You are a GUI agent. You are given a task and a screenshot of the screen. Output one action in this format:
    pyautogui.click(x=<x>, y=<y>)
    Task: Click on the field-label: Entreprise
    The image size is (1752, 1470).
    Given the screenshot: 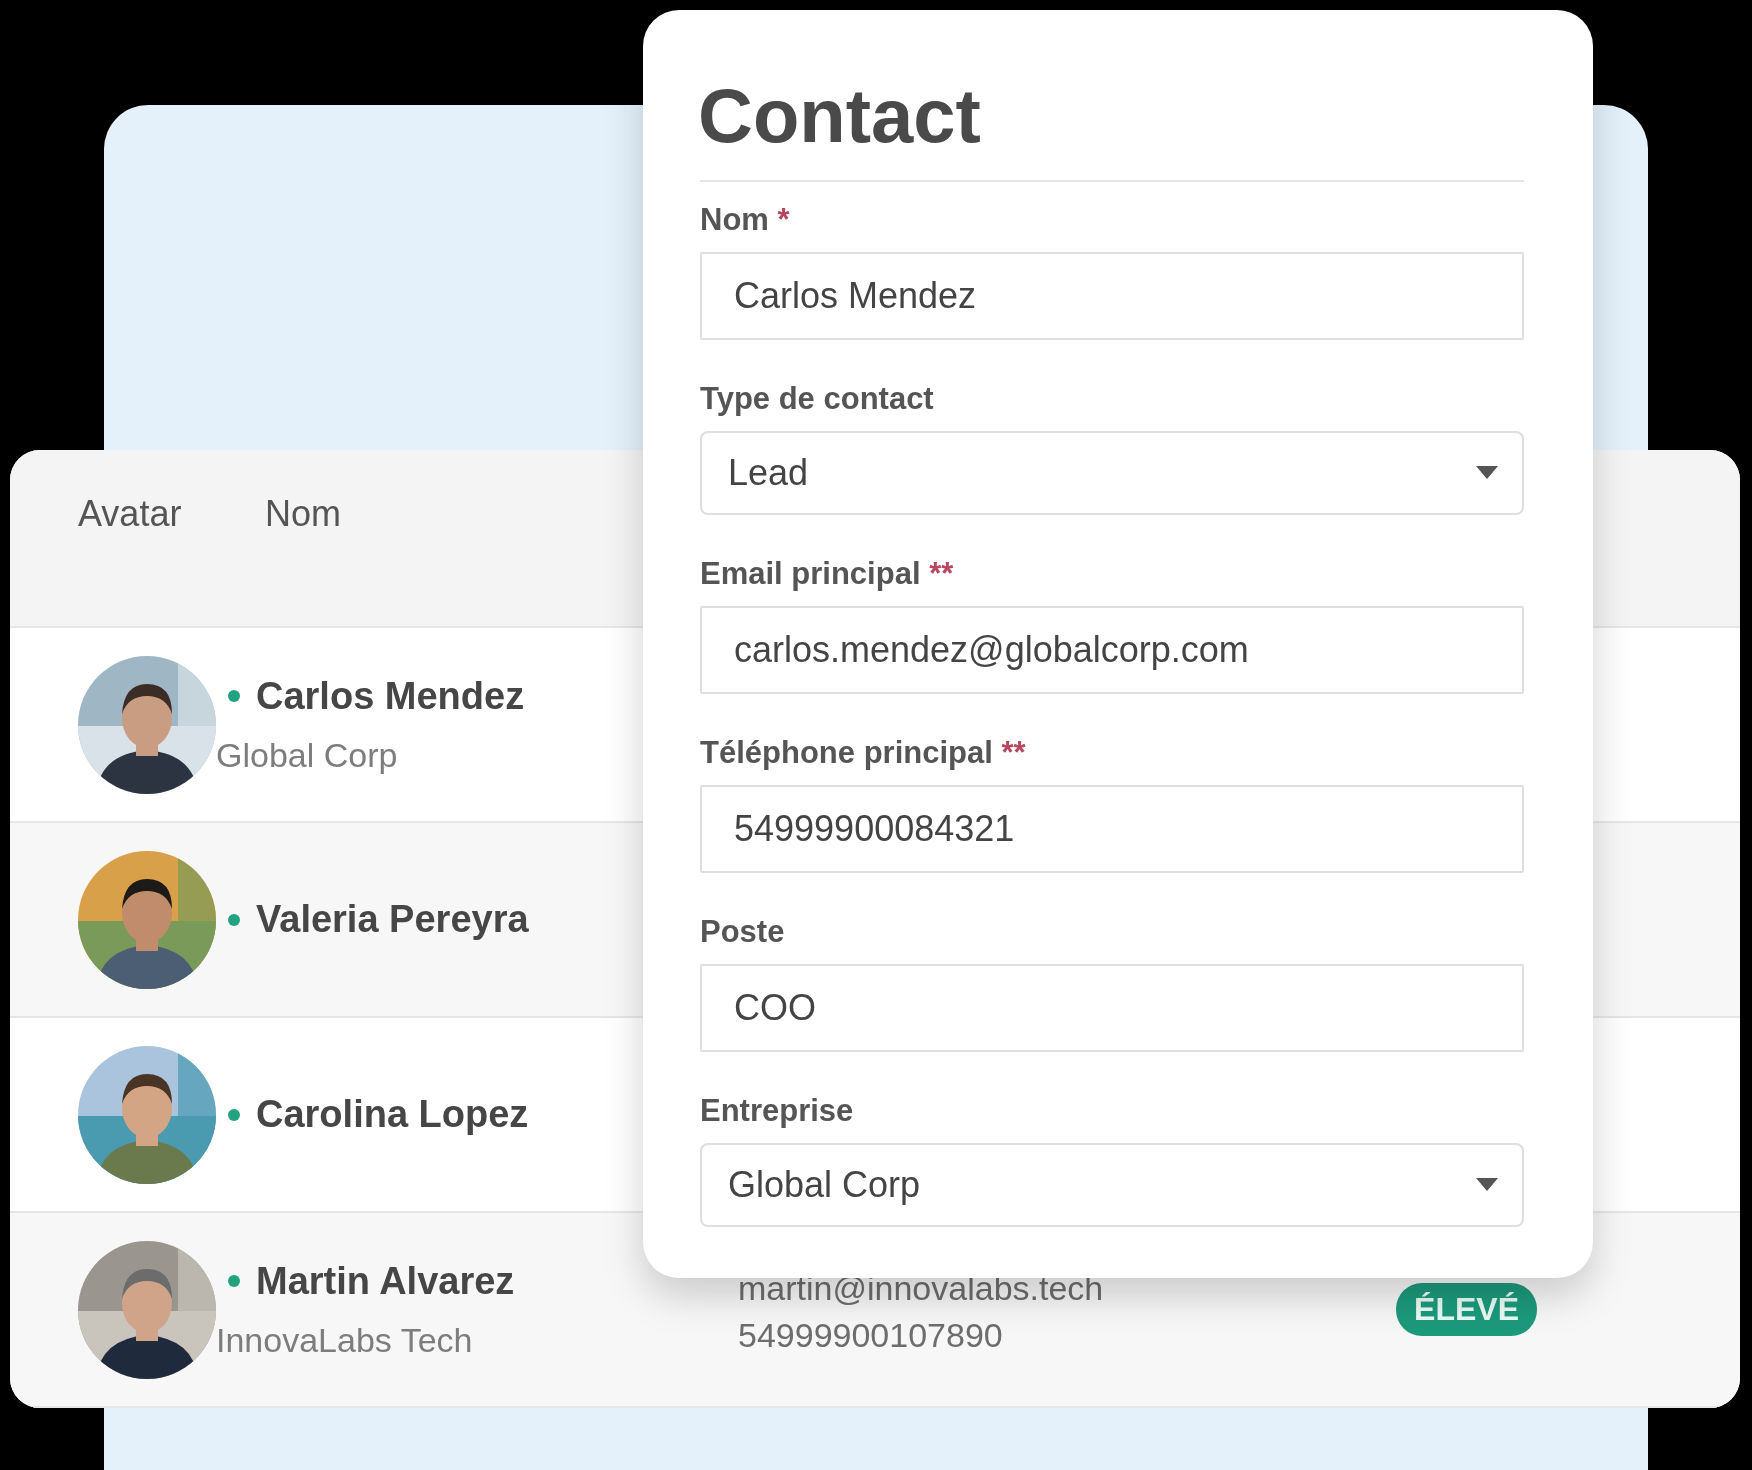 What is the action you would take?
    pyautogui.click(x=777, y=1110)
    